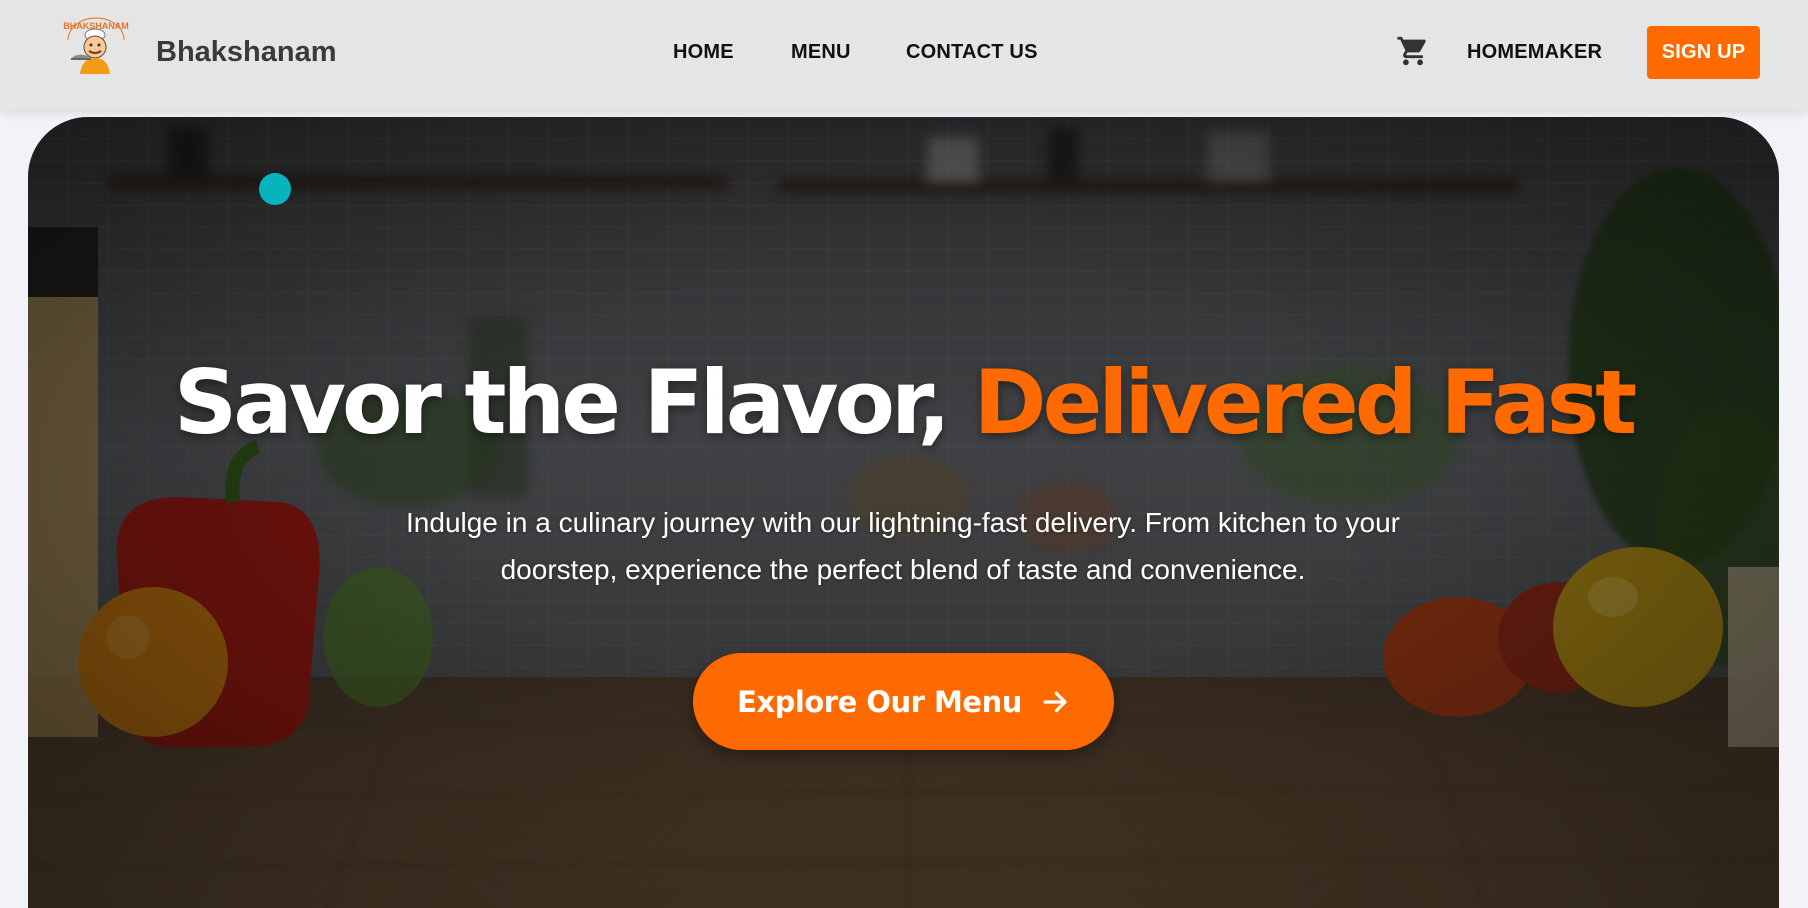 This screenshot has width=1808, height=908. Describe the element at coordinates (275, 189) in the screenshot. I see `teal-dot-indicator` at that location.